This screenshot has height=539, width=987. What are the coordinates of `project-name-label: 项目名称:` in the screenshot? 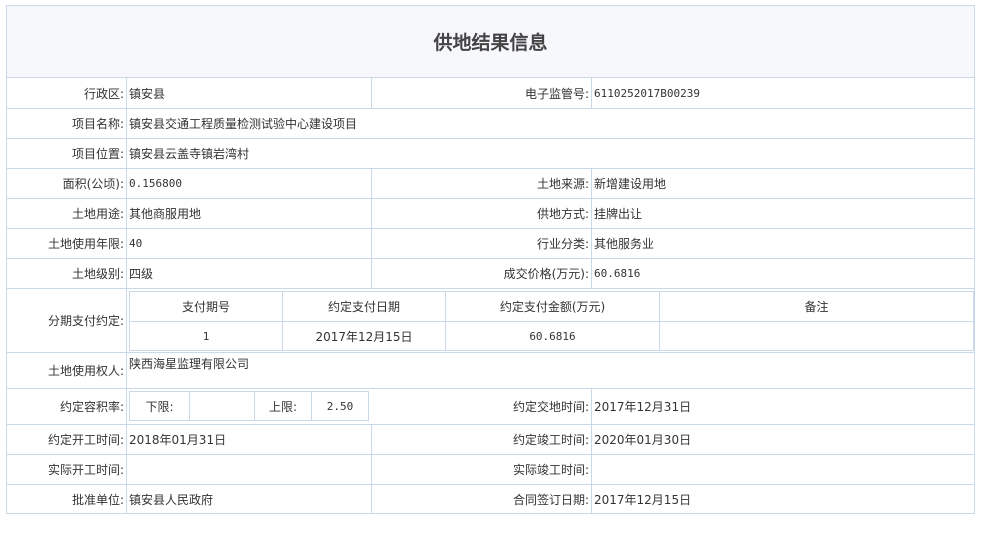 It's located at (97, 124).